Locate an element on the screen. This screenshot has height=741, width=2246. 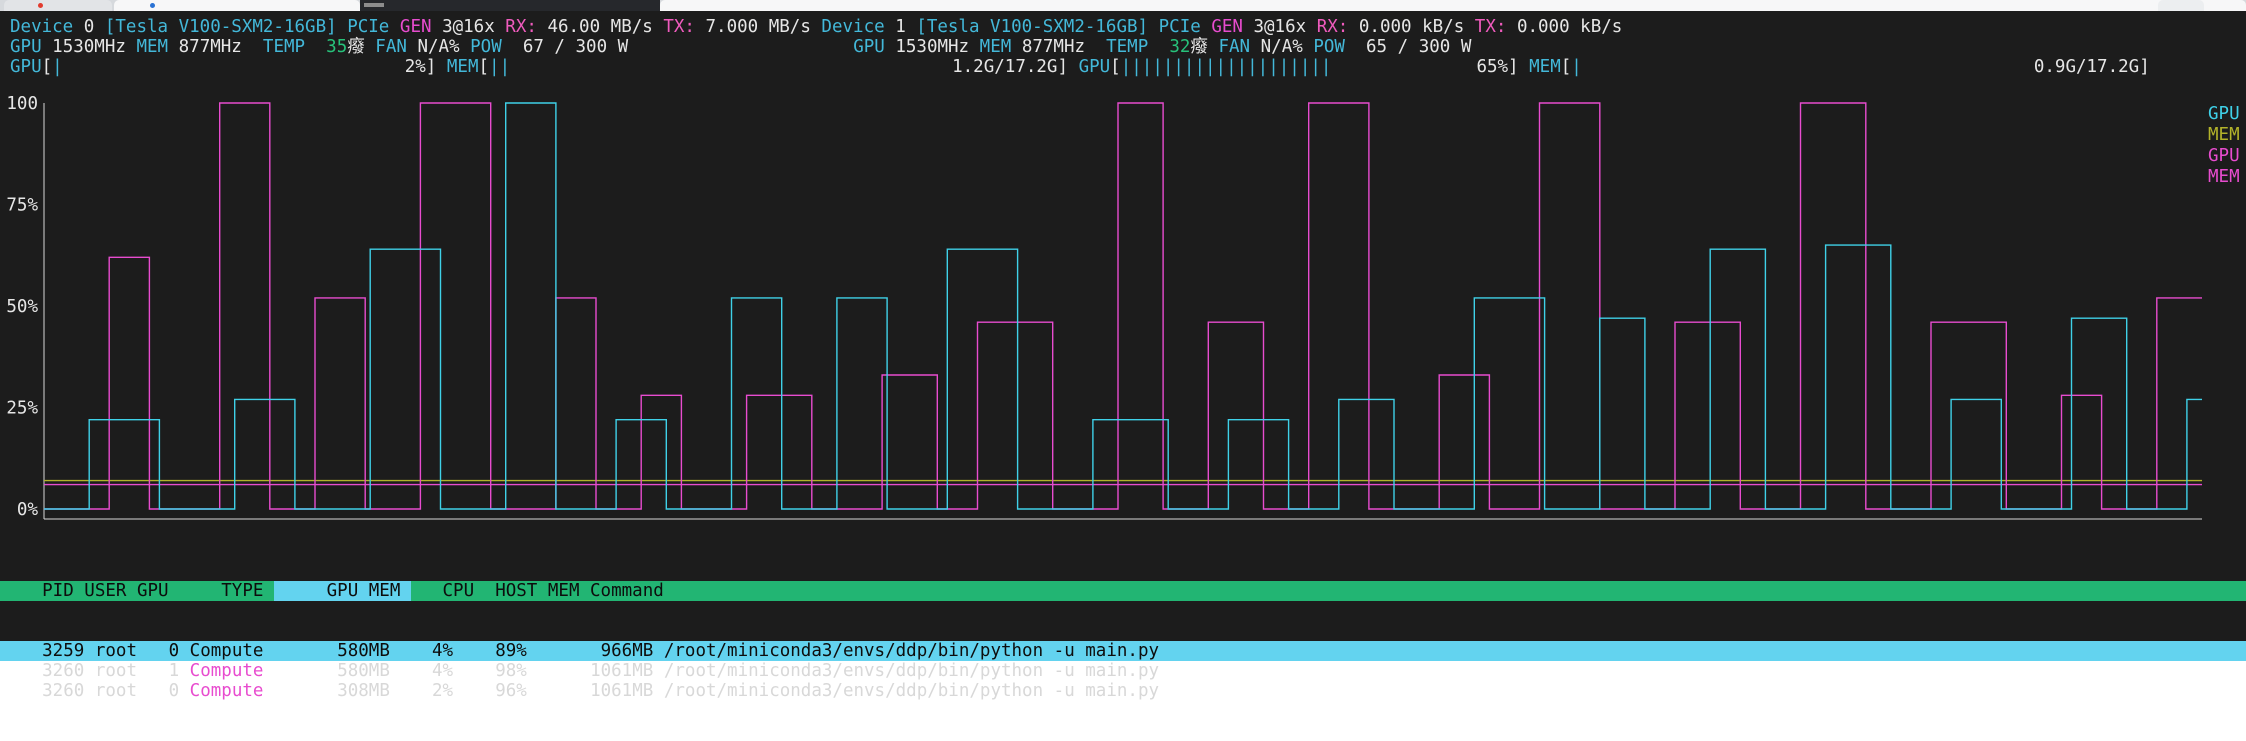
chart-legend-item: MEM 1 is located at coordinates (2227, 177).